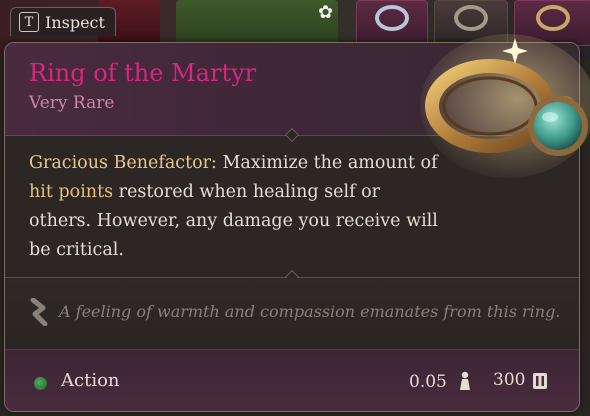  I want to click on weight-icon, so click(465, 380).